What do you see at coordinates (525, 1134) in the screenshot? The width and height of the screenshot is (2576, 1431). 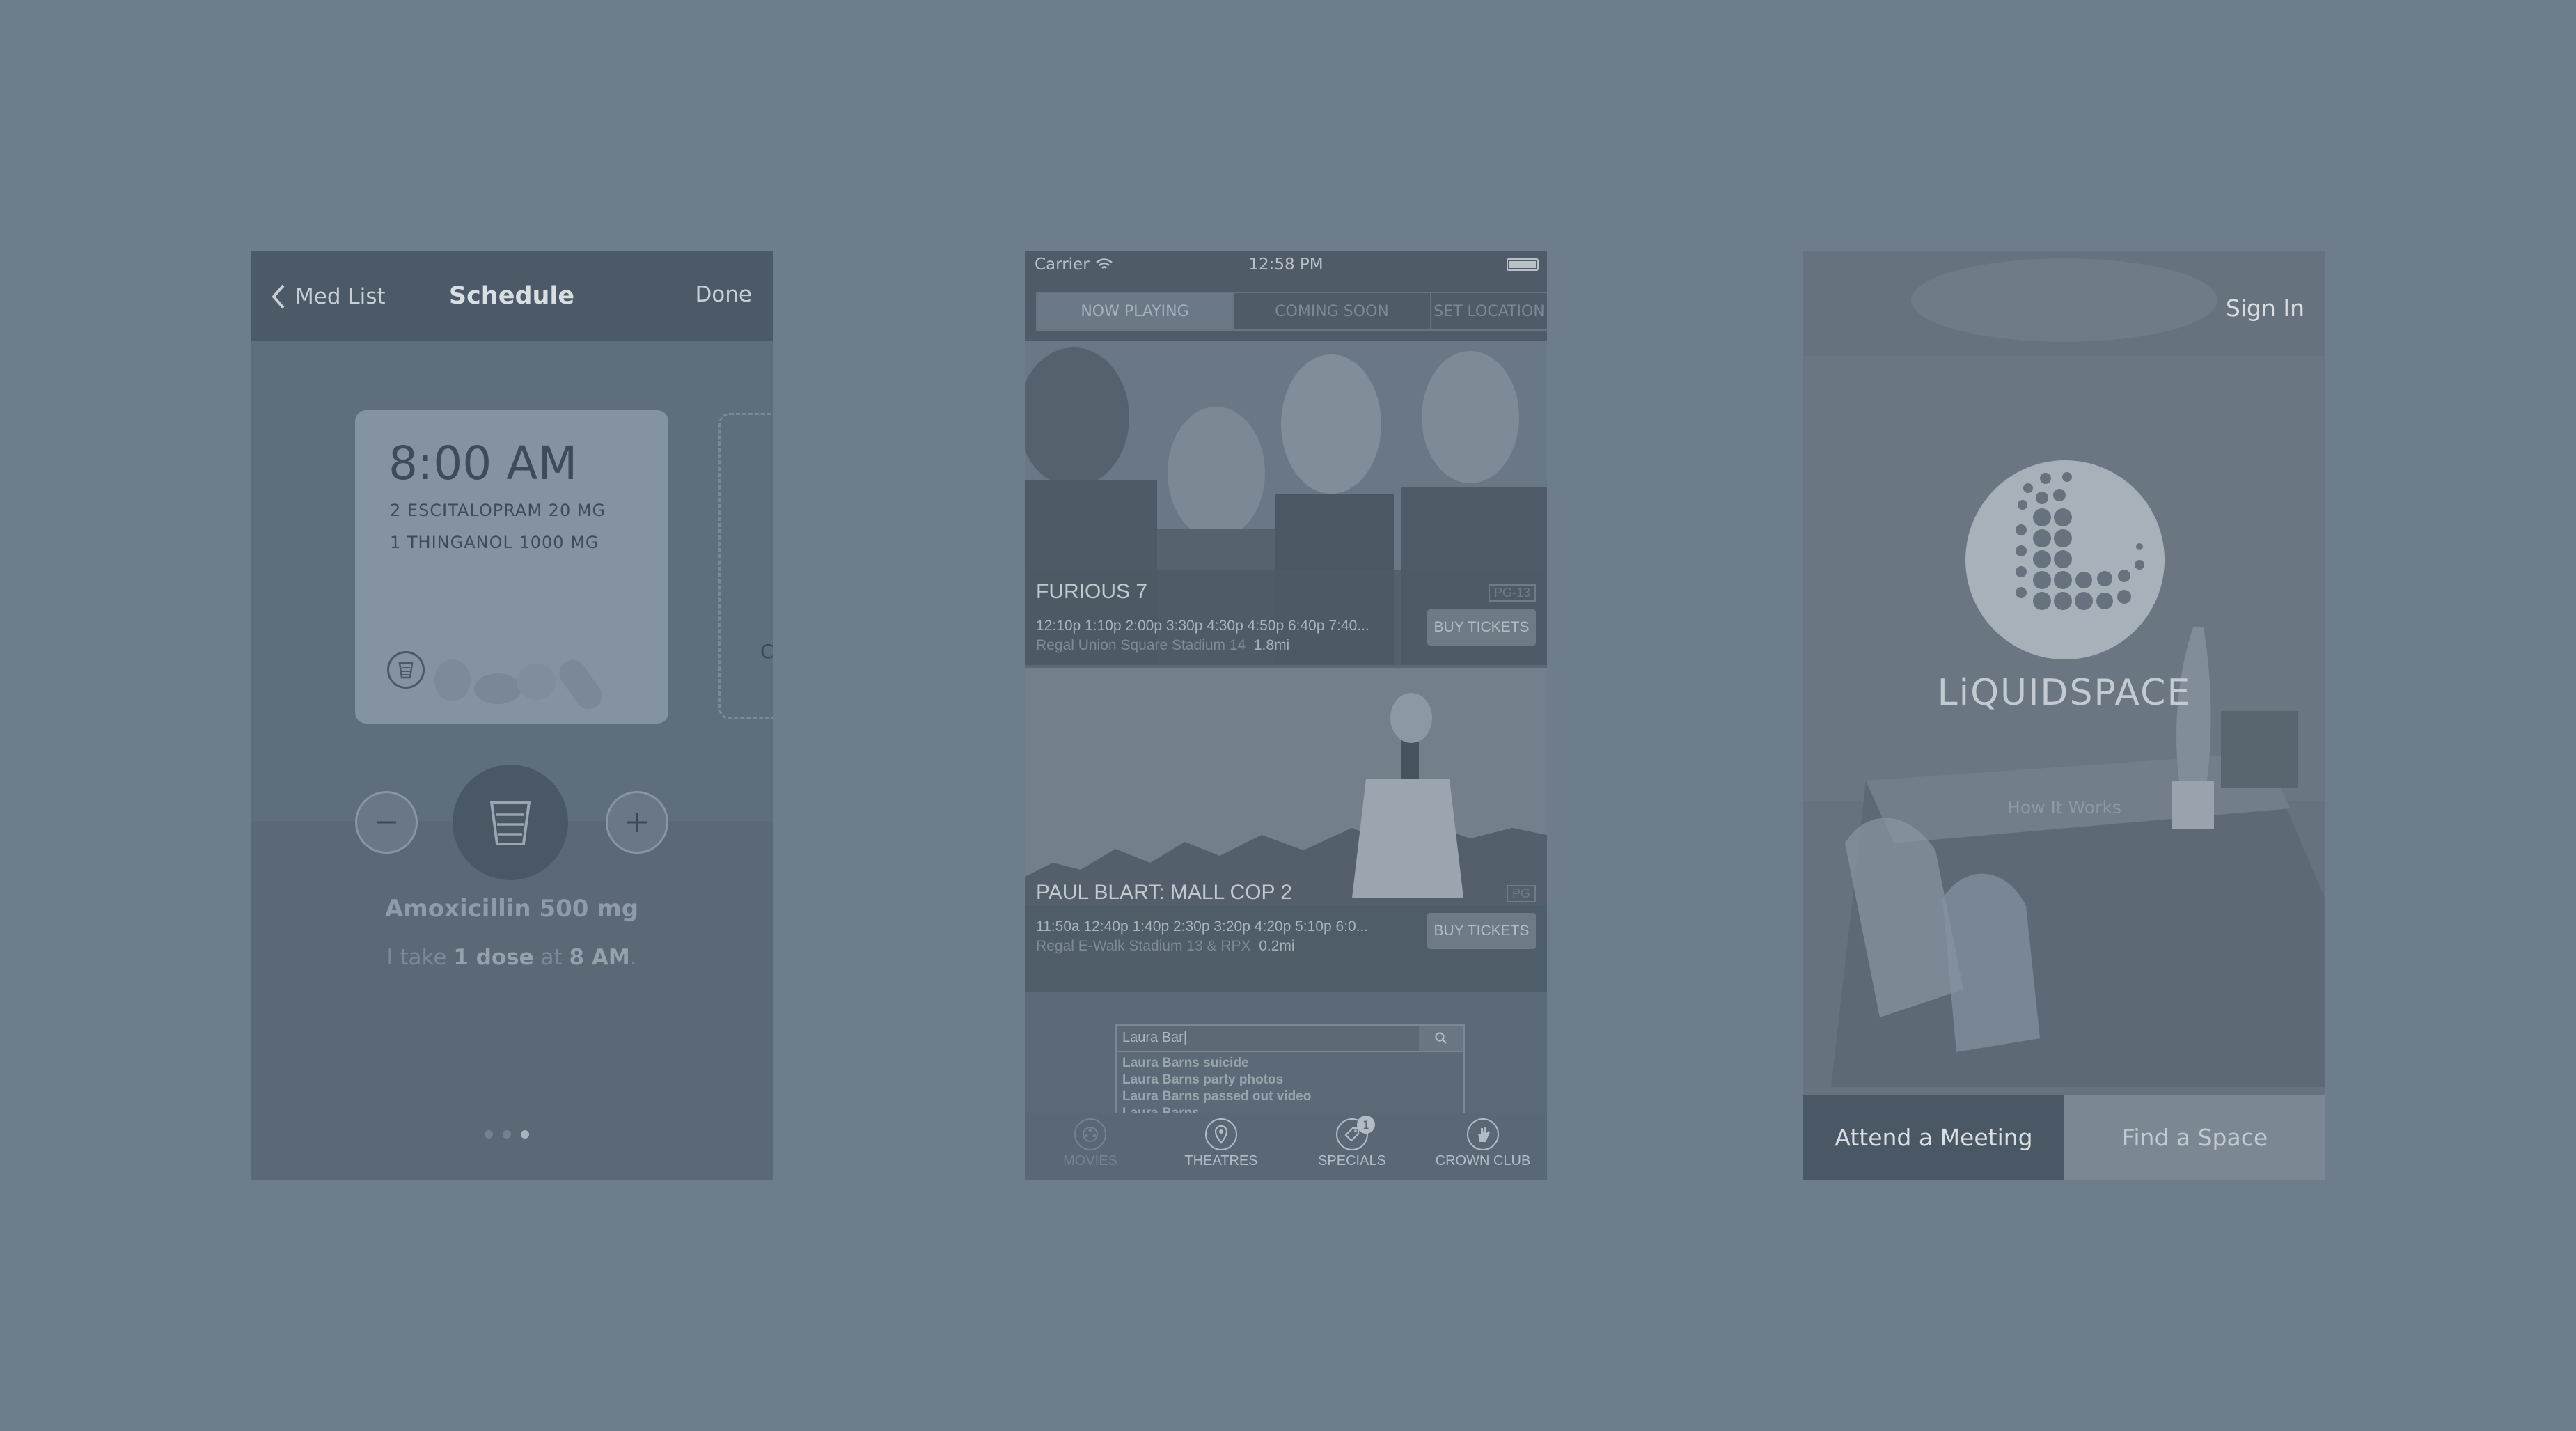 I see `page-dot-active` at bounding box center [525, 1134].